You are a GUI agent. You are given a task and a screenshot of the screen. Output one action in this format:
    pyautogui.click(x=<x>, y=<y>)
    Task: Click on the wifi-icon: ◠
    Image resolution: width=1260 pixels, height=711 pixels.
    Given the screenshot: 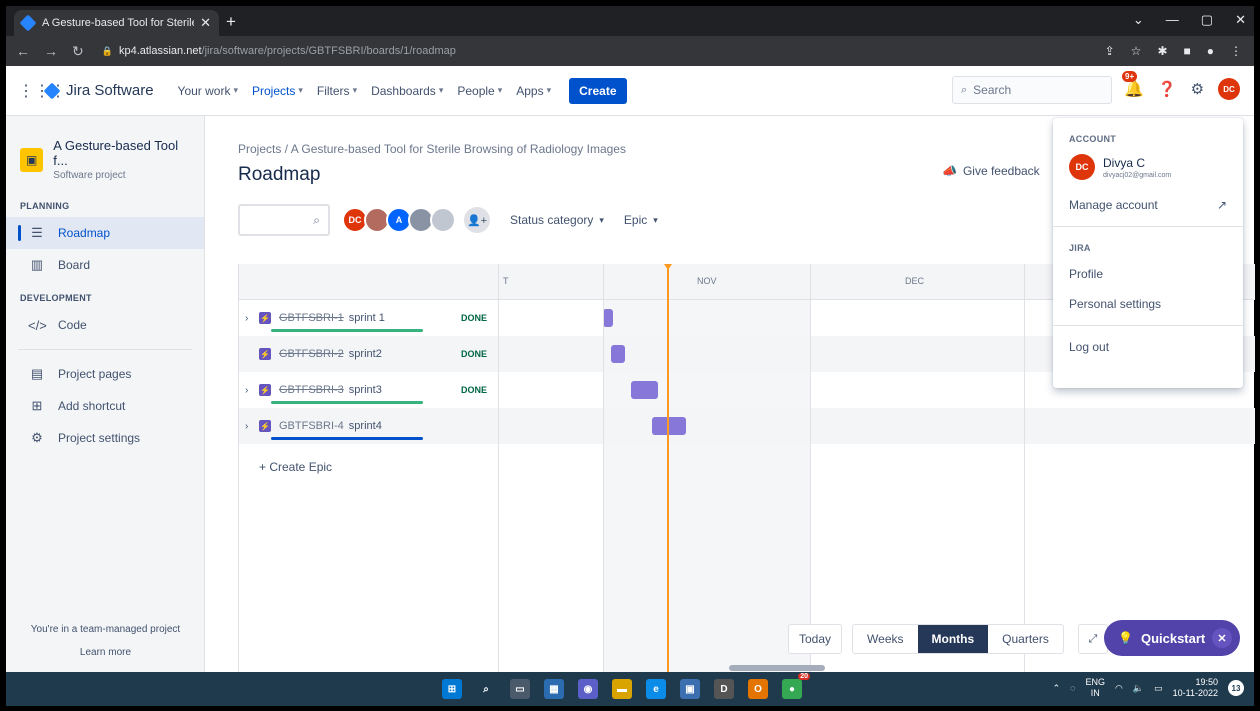 What is the action you would take?
    pyautogui.click(x=1119, y=688)
    